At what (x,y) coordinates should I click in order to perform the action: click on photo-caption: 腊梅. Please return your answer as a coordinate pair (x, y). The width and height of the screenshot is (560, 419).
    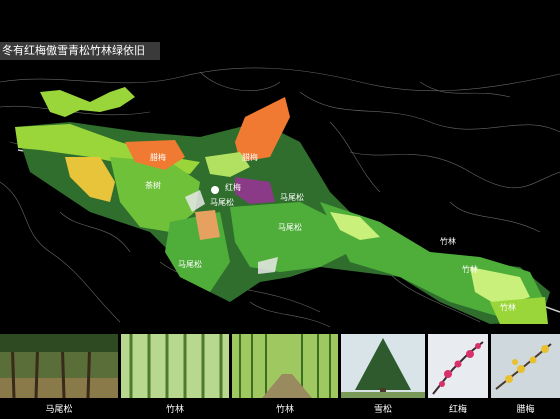
    Looking at the image, I should click on (525, 410).